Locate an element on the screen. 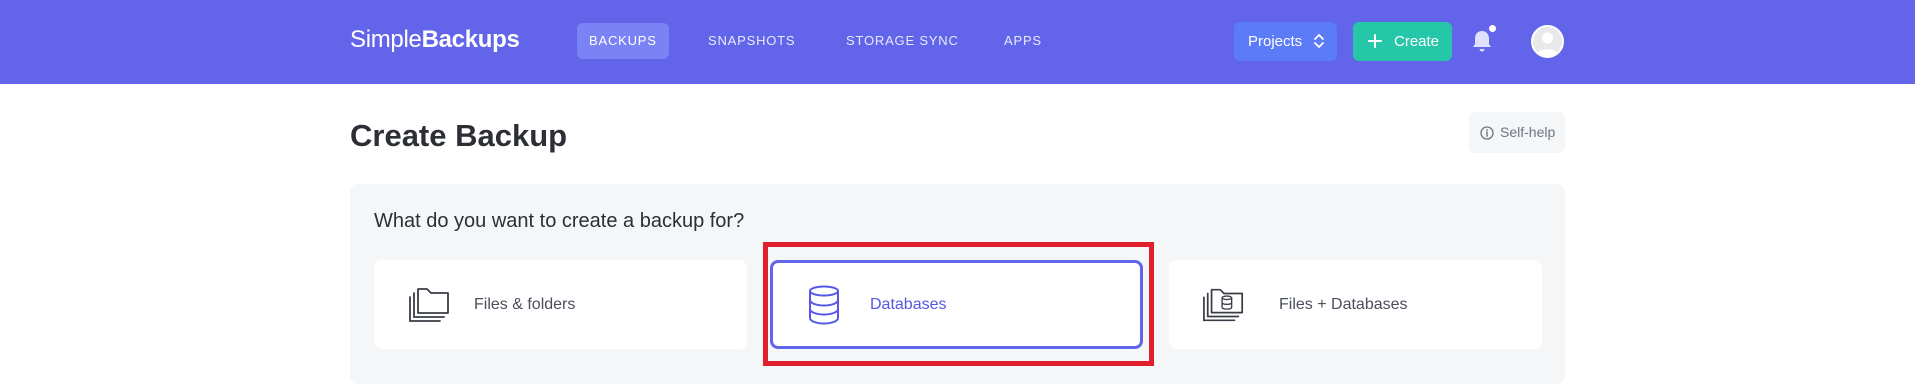 Image resolution: width=1915 pixels, height=384 pixels. plus-icon is located at coordinates (1375, 41).